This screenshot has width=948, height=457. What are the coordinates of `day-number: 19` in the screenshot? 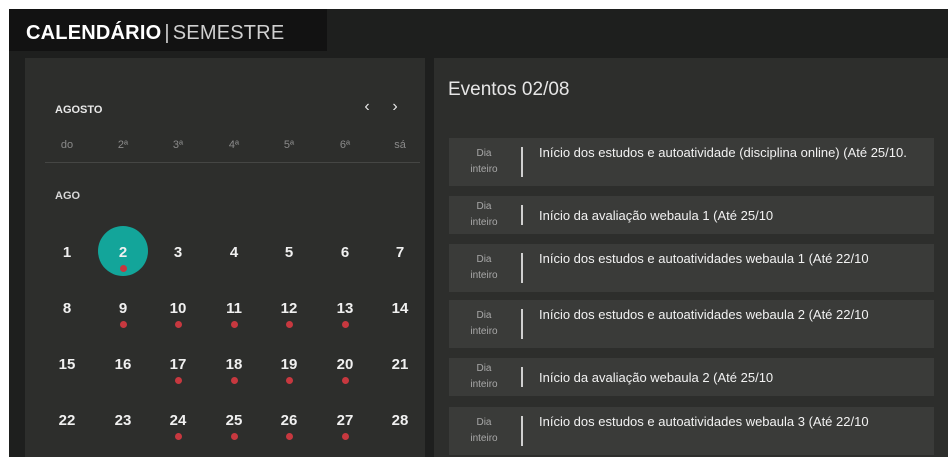 It's located at (289, 364).